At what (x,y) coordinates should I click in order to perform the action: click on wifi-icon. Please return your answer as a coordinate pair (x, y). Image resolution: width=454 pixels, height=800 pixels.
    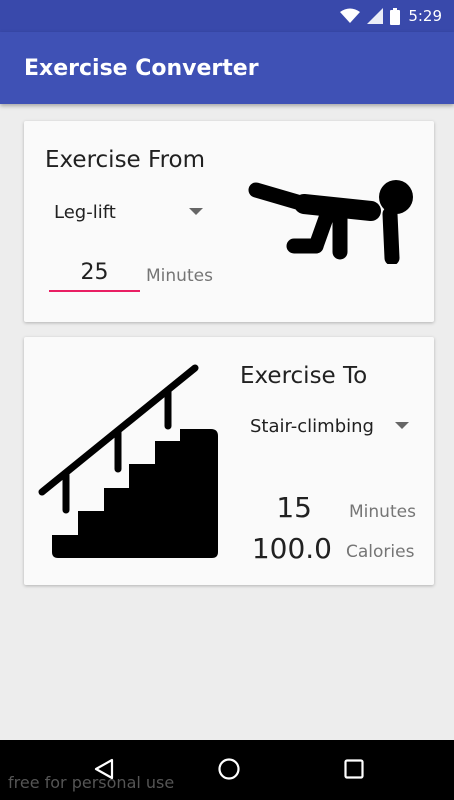
    Looking at the image, I should click on (350, 15).